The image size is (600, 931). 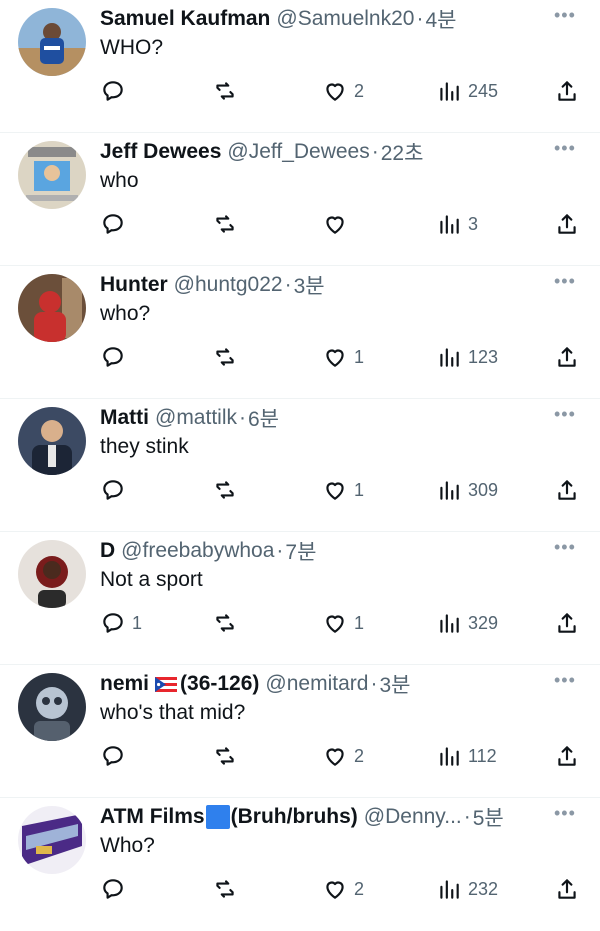 I want to click on display-name: Hunter, so click(x=134, y=285).